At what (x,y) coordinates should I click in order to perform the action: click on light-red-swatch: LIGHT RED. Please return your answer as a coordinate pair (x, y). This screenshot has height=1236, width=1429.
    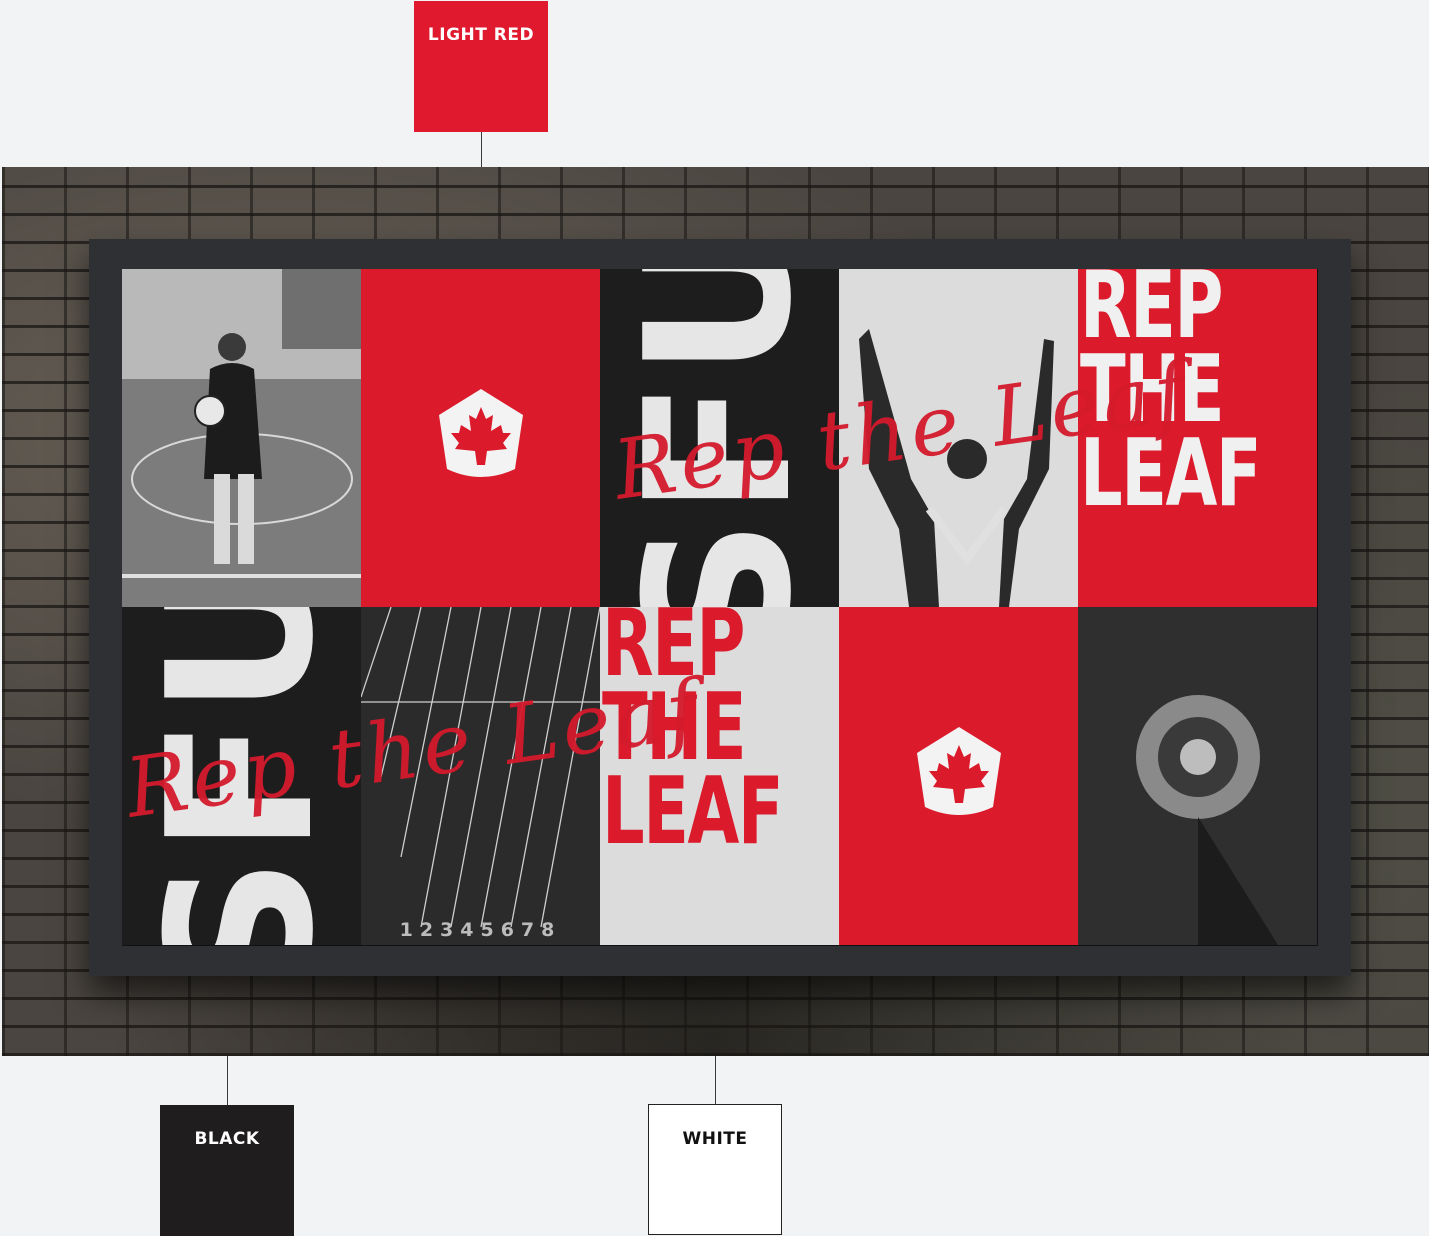
    Looking at the image, I should click on (481, 66).